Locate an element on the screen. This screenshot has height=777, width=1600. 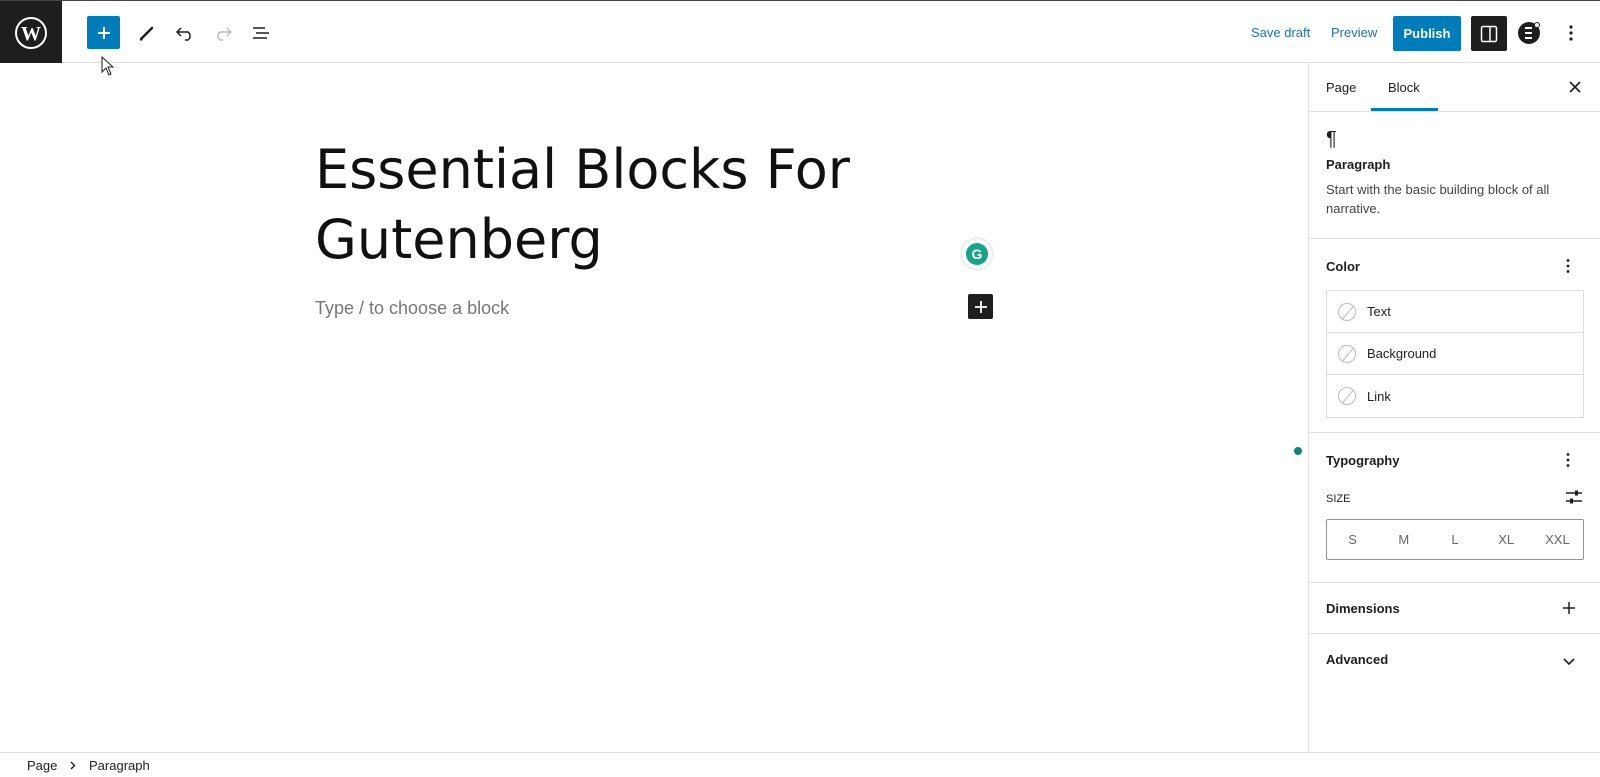
chevron-right-icon is located at coordinates (73, 765).